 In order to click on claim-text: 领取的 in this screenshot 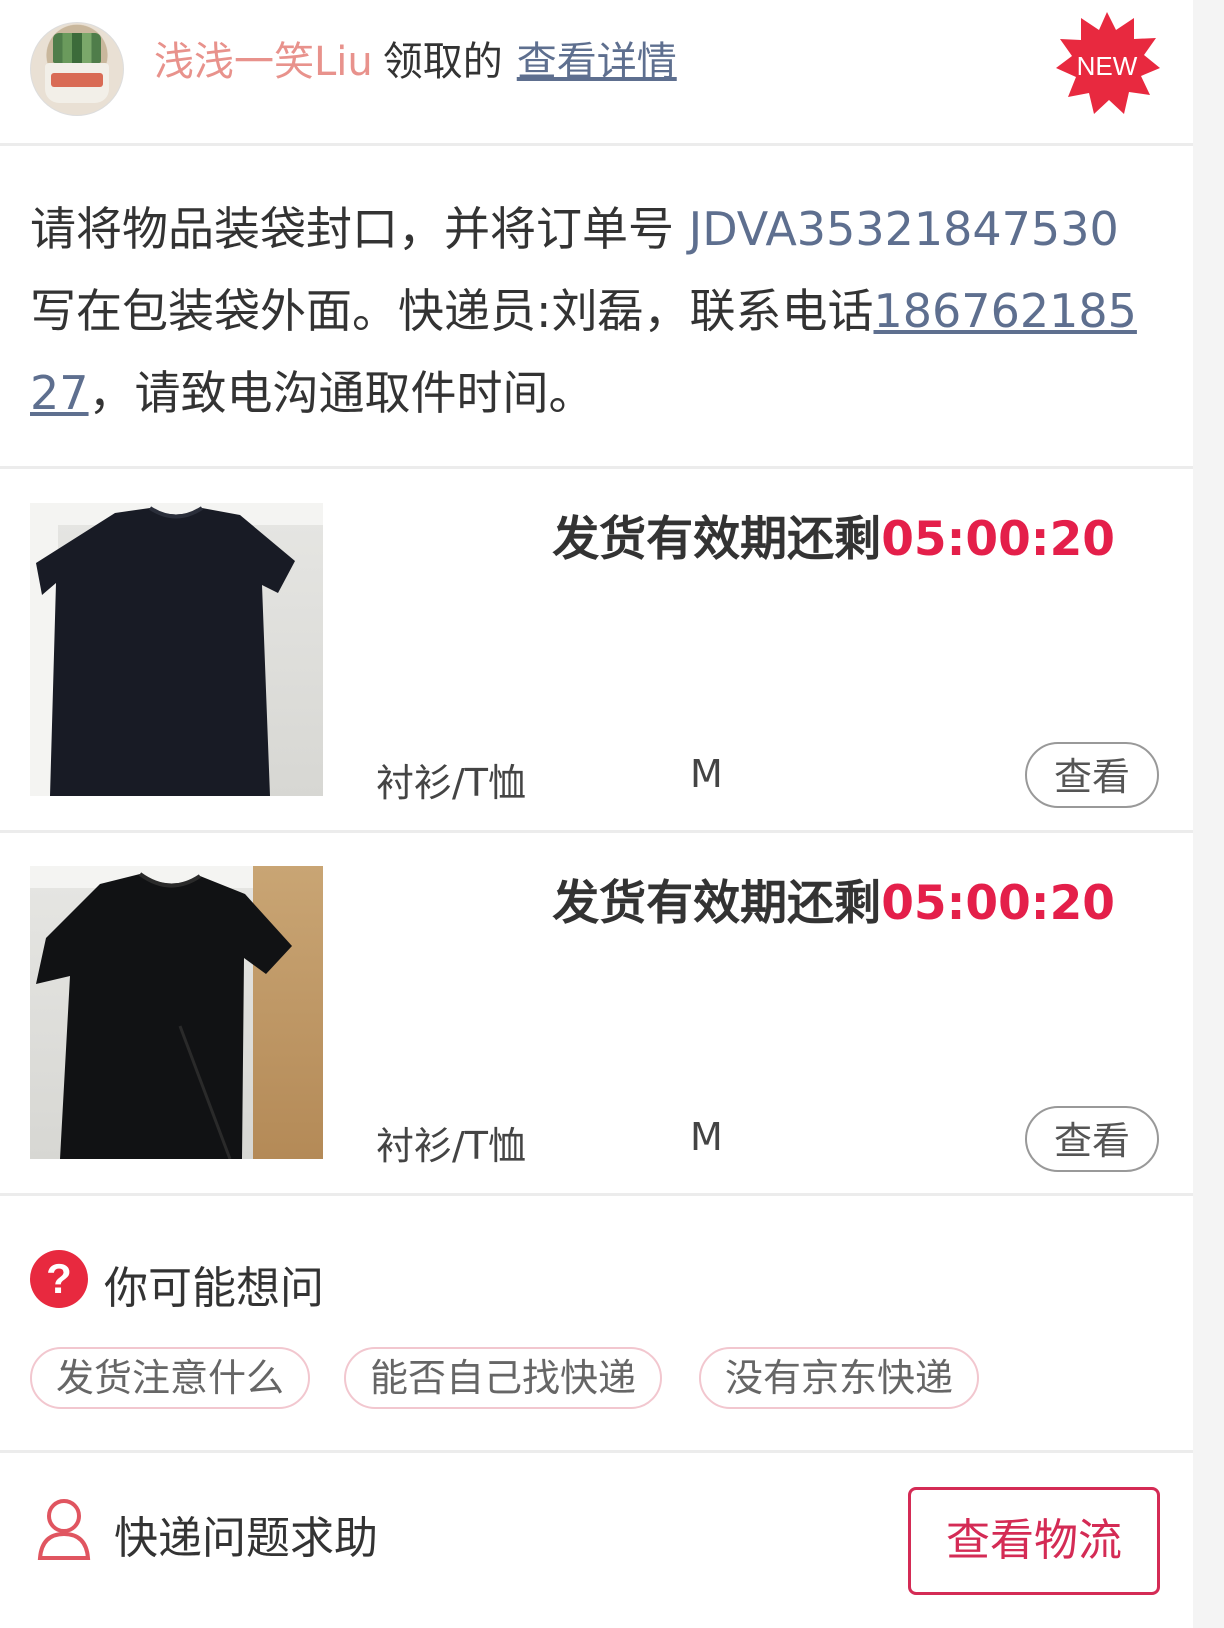, I will do `click(442, 62)`.